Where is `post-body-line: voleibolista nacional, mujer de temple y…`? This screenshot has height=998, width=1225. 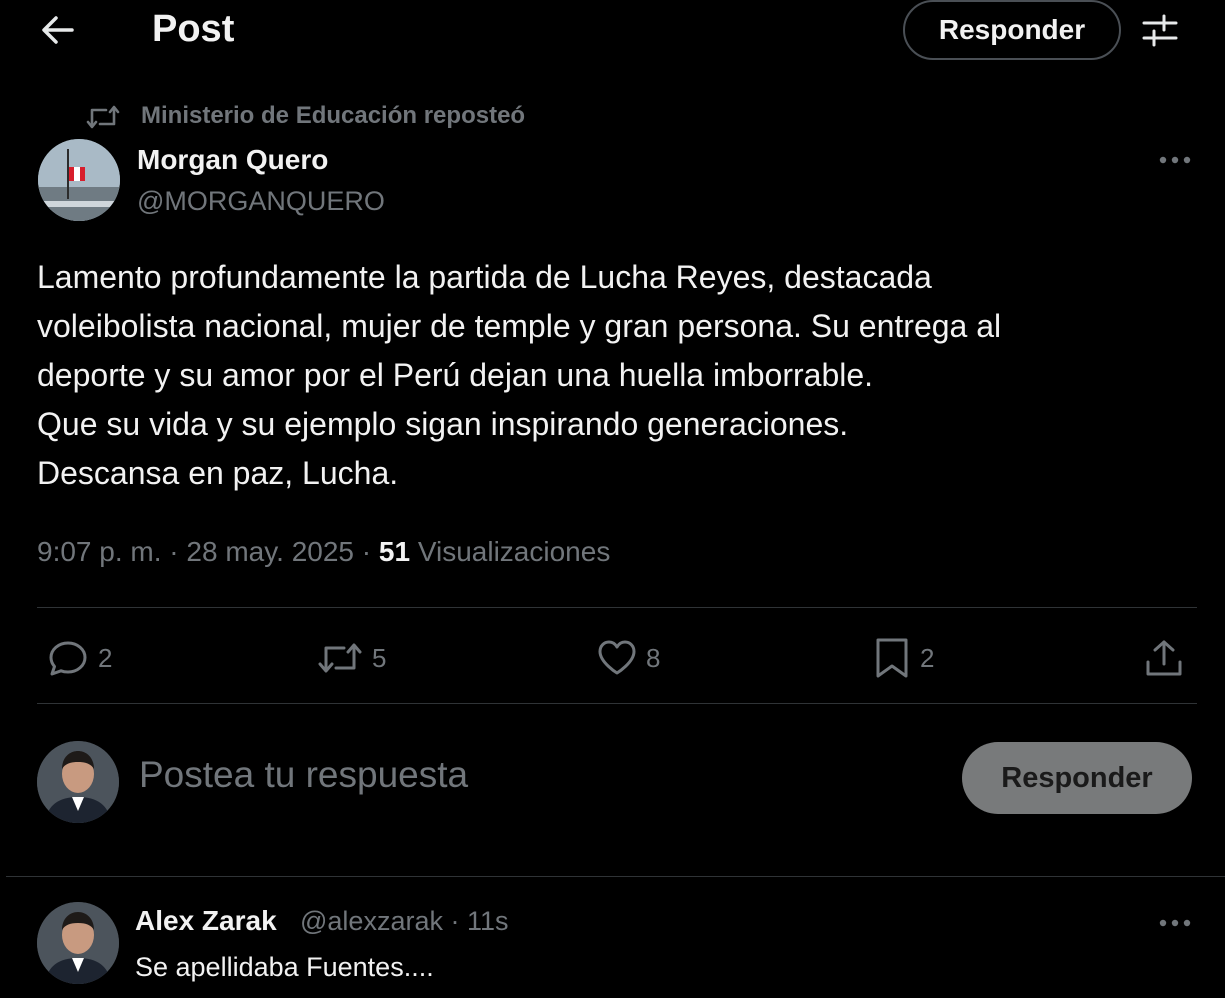
post-body-line: voleibolista nacional, mujer de temple y… is located at coordinates (519, 326).